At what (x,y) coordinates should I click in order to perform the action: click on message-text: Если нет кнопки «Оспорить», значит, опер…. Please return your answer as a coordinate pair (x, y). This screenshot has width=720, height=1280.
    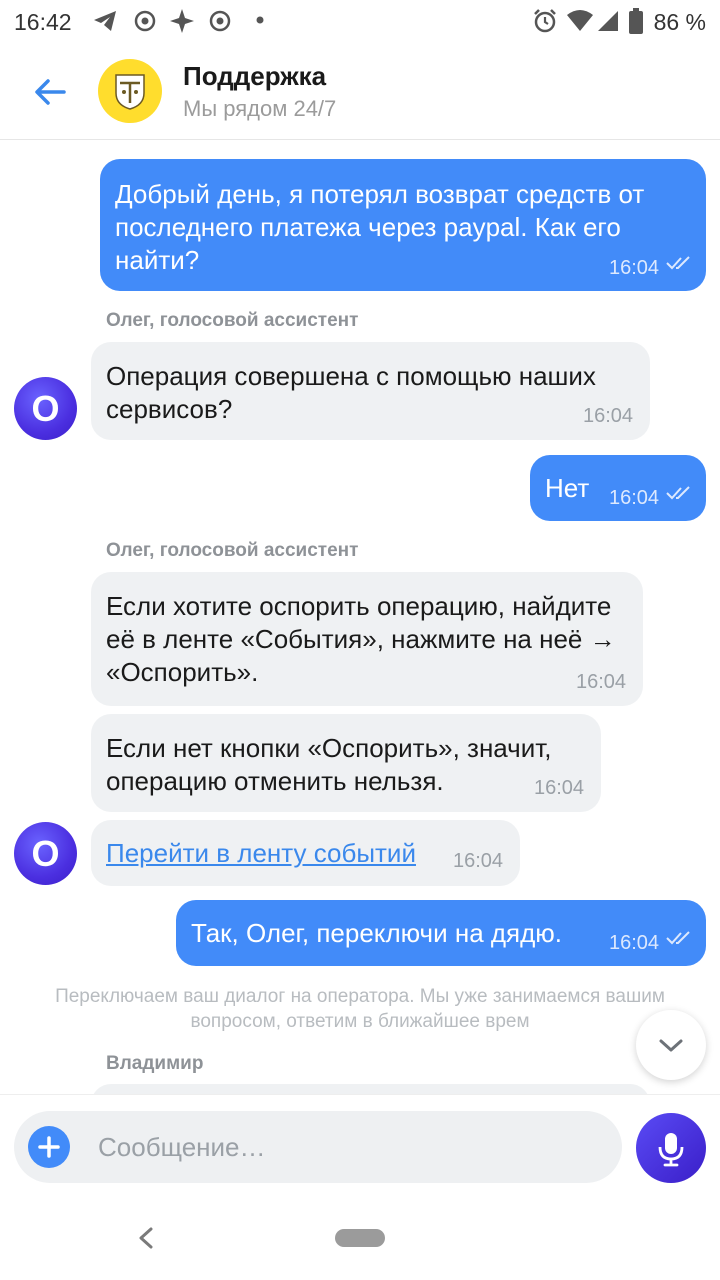
    Looking at the image, I should click on (329, 764).